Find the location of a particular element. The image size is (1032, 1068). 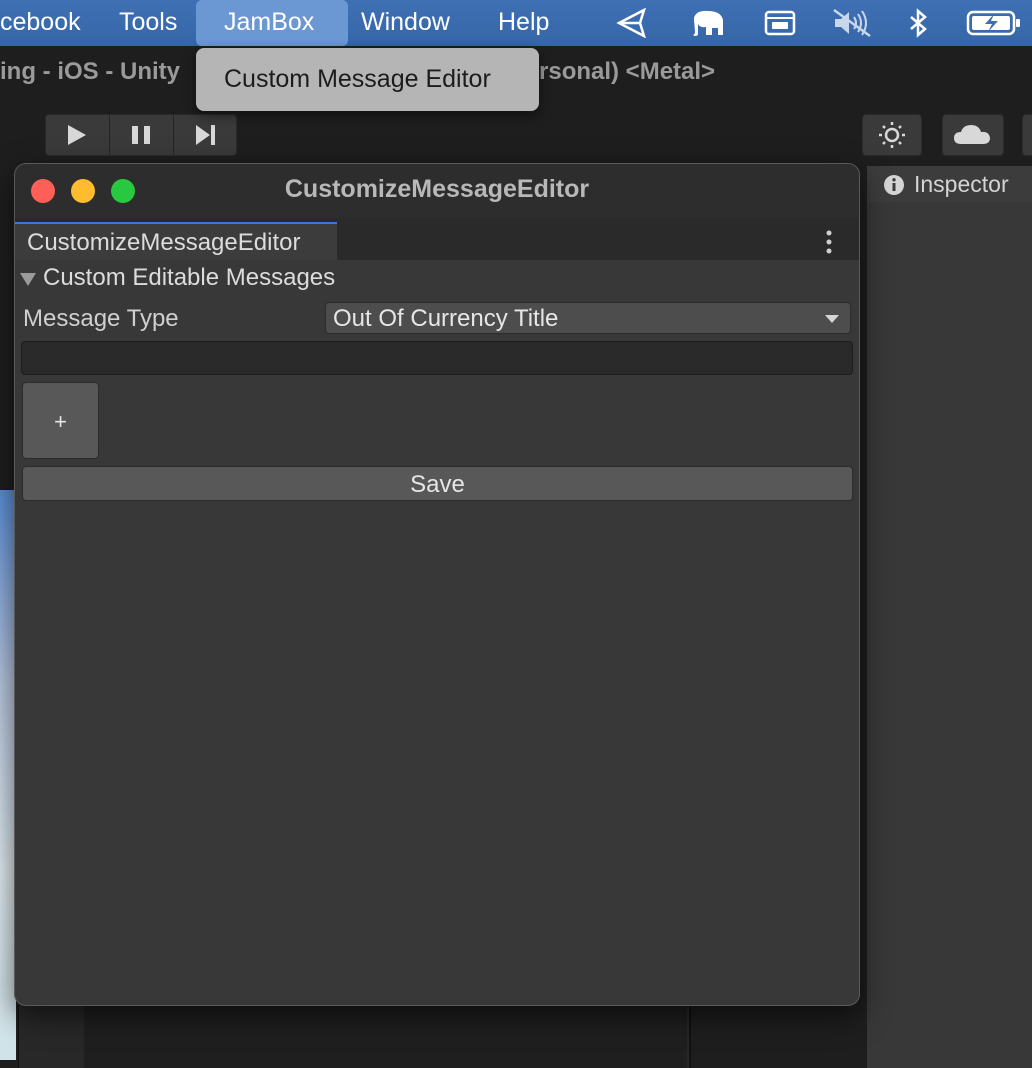

services-button is located at coordinates (892, 135).